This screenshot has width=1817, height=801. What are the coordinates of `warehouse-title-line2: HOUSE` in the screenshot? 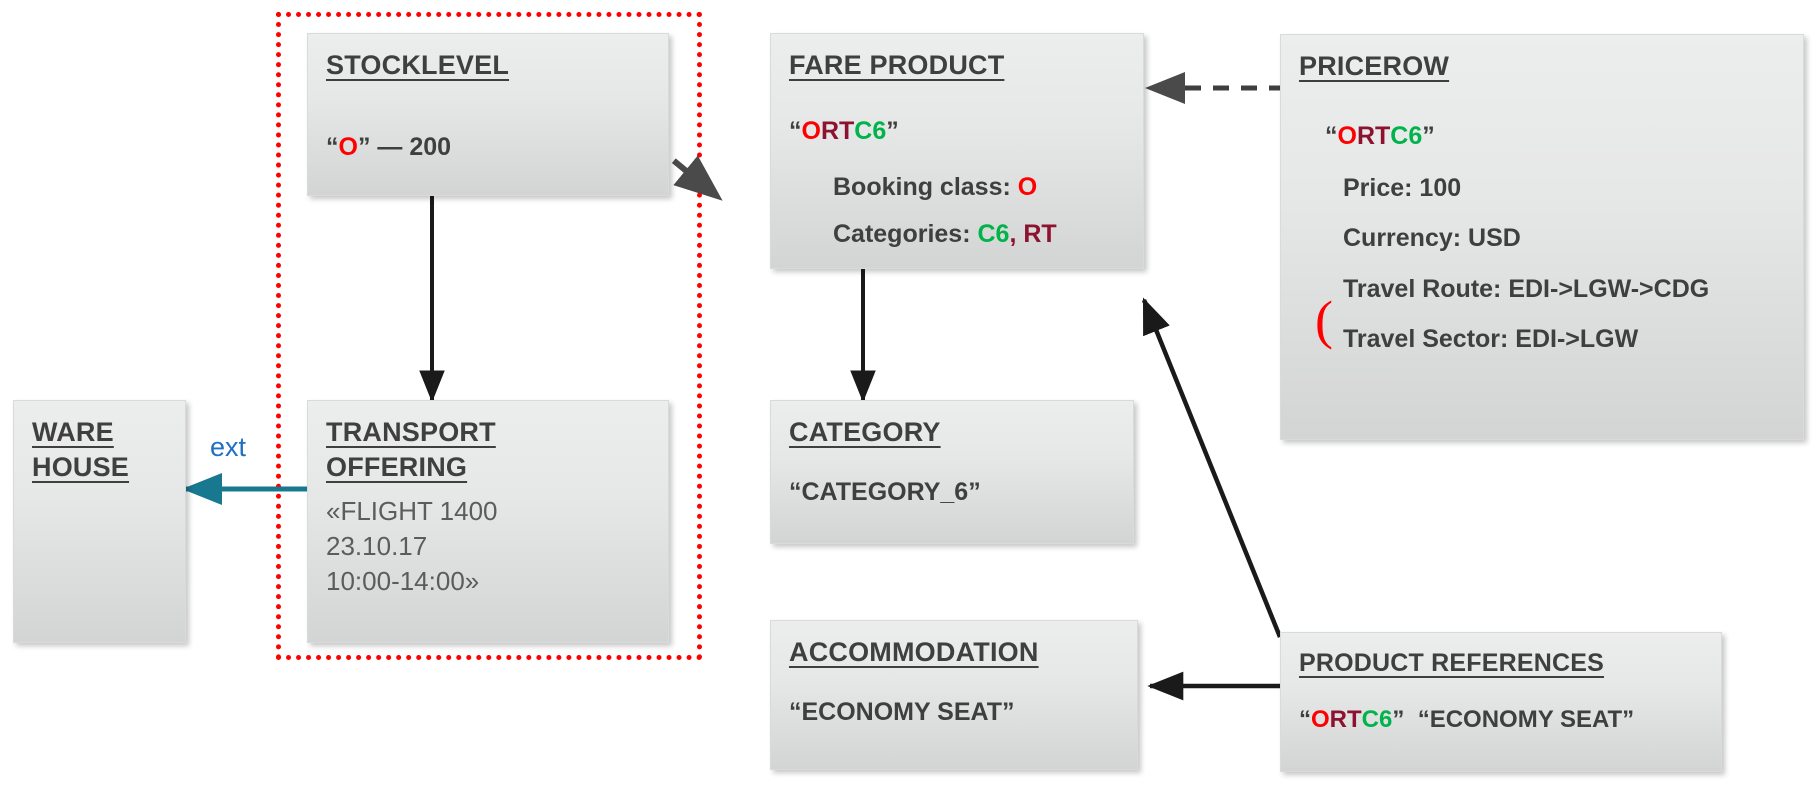 It's located at (81, 467).